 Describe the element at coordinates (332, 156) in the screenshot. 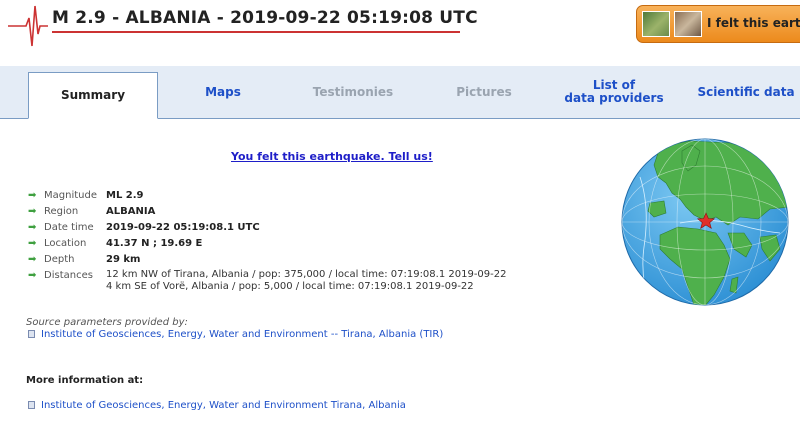

I see `felt-earthquake-link: You felt this earthquake. Tell us!` at that location.